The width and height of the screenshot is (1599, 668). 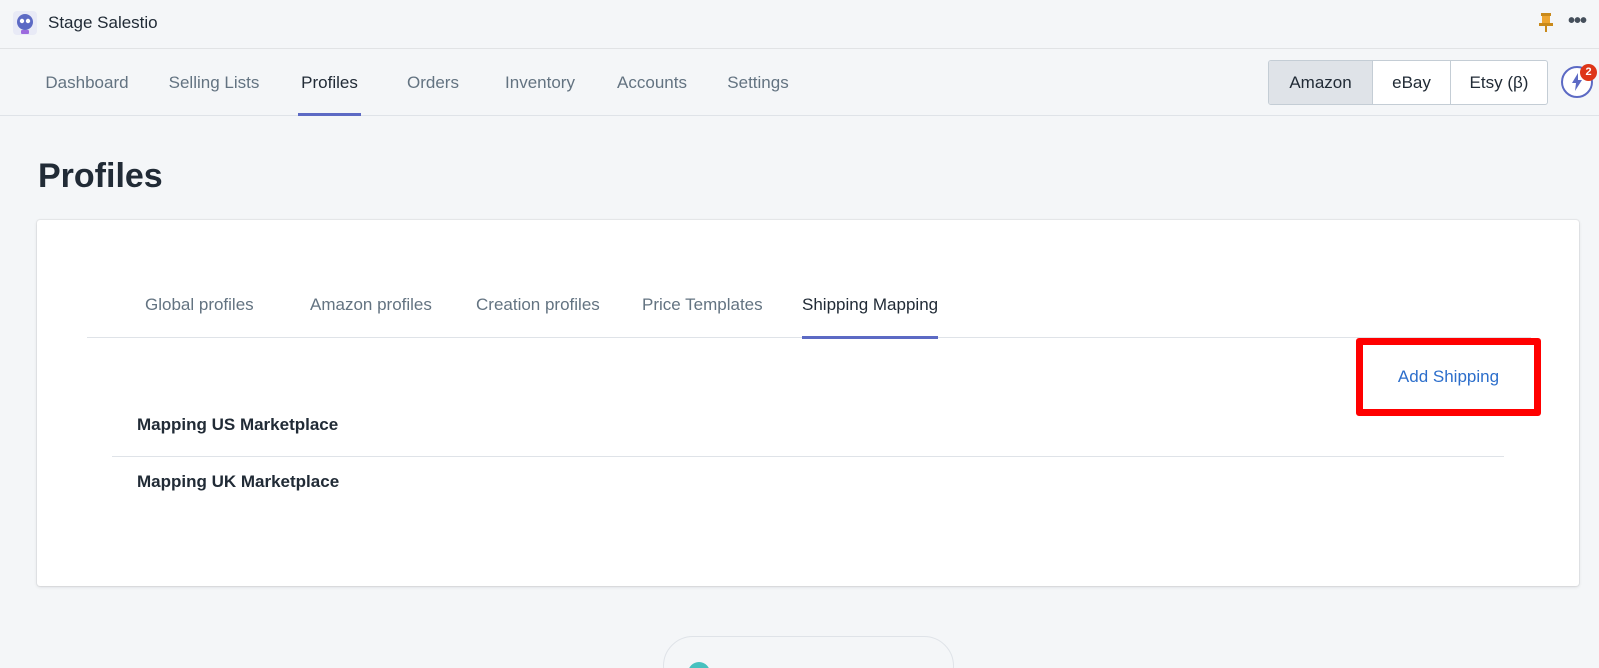 I want to click on robot-logo-icon, so click(x=25, y=23).